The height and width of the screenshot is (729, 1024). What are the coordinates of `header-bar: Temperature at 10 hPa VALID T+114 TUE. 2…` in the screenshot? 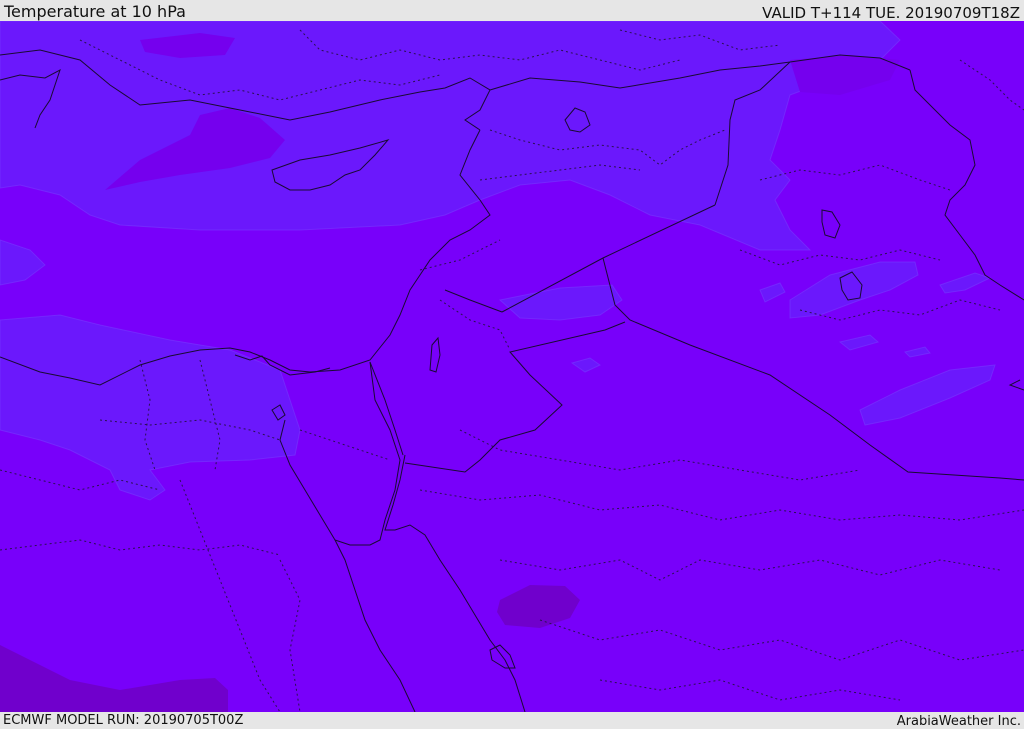 It's located at (512, 10).